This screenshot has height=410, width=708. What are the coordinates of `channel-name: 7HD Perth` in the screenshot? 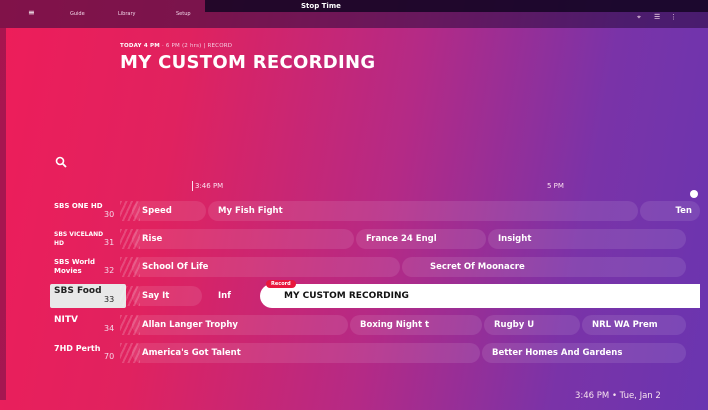 It's located at (77, 348).